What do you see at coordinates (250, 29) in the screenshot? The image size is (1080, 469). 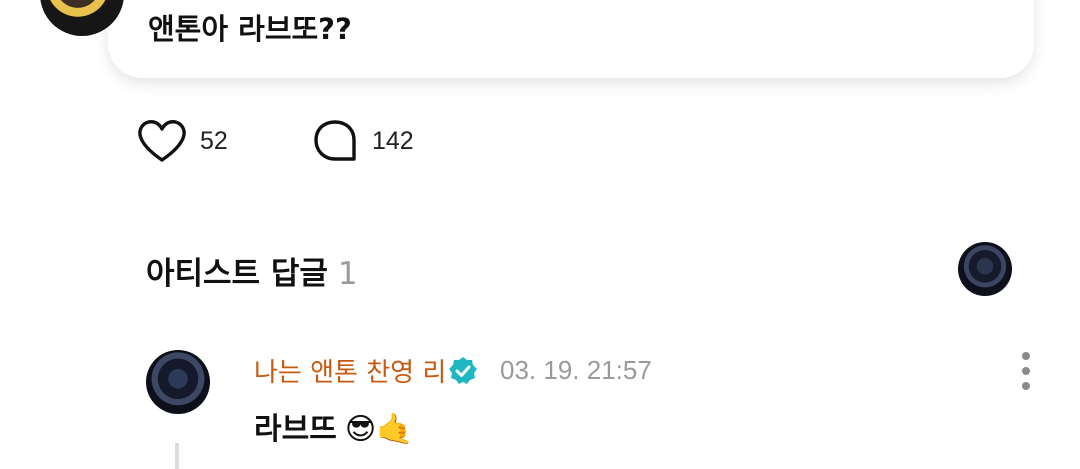 I see `post-text: 앤톤아 라브또??` at bounding box center [250, 29].